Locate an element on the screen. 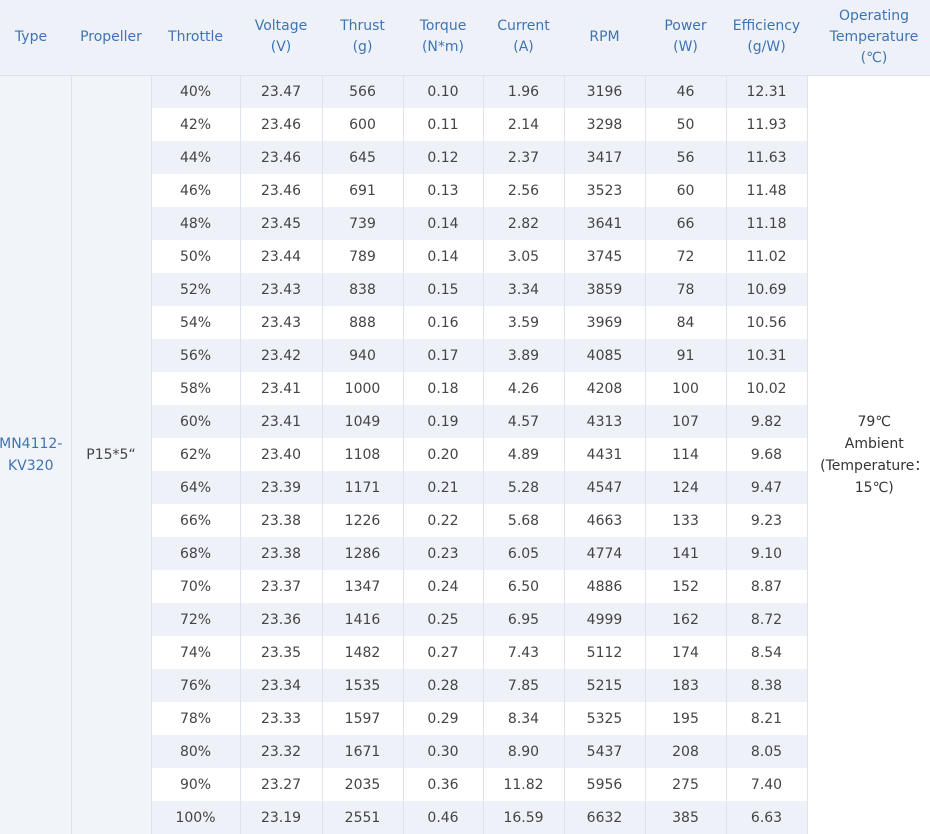  rpm-cell: 4886 is located at coordinates (604, 586).